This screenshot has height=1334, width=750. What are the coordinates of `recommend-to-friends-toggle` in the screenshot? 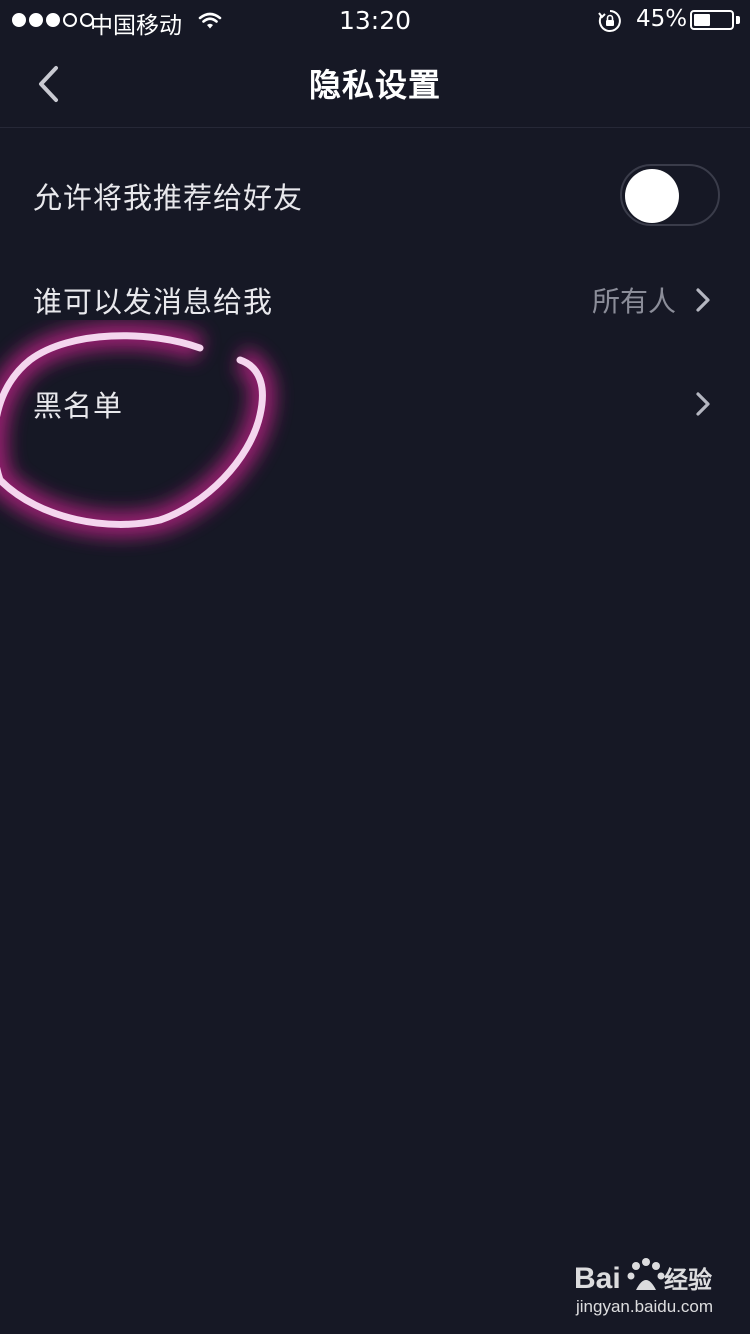 It's located at (670, 195).